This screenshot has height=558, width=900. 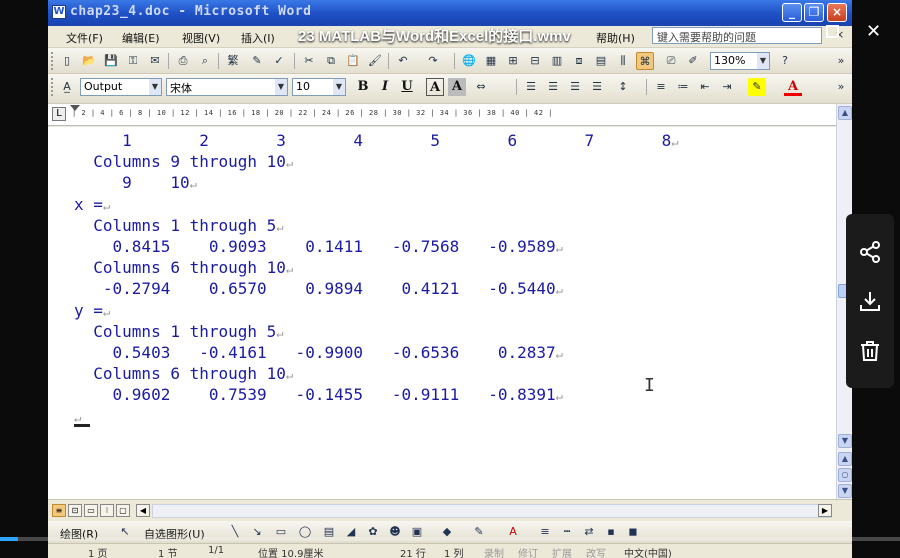 What do you see at coordinates (596, 551) in the screenshot?
I see `status-ovr: 改写` at bounding box center [596, 551].